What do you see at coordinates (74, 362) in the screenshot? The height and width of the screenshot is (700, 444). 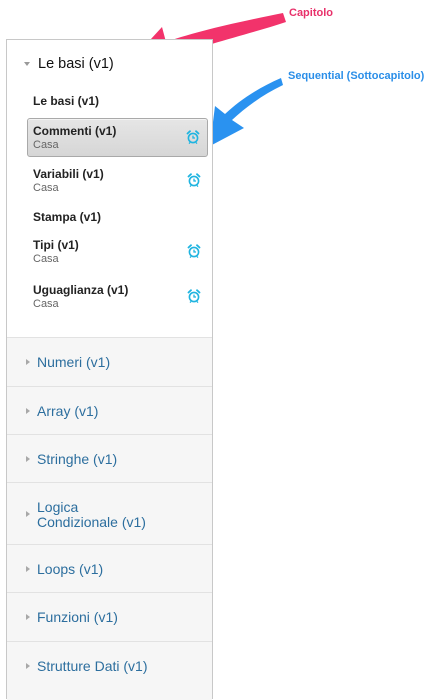 I see `chapter-title: Numeri (v1)` at bounding box center [74, 362].